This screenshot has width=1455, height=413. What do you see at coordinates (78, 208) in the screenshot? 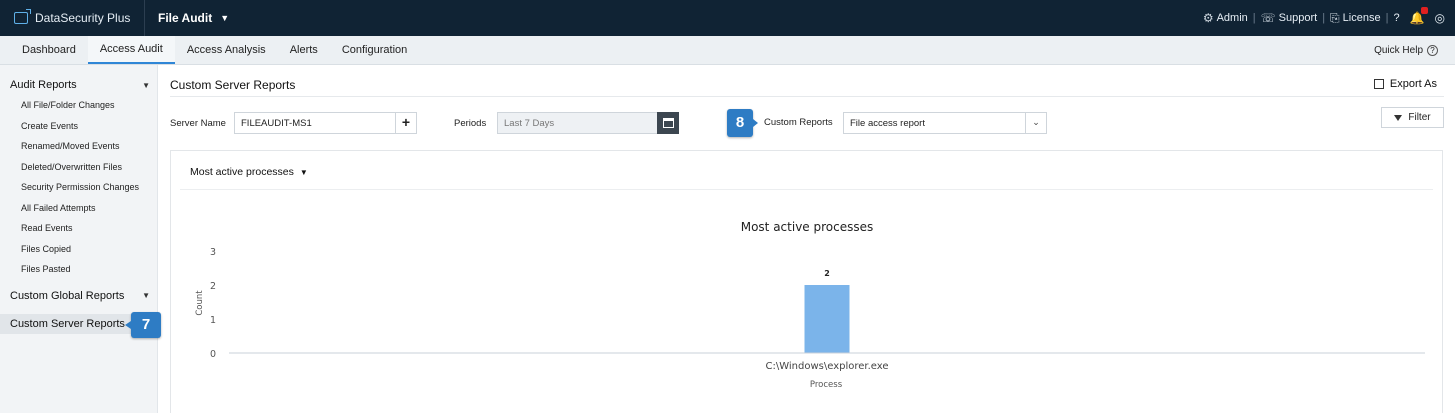
I see `sidebar-item-all-failed-attempts: All Failed Attempts` at bounding box center [78, 208].